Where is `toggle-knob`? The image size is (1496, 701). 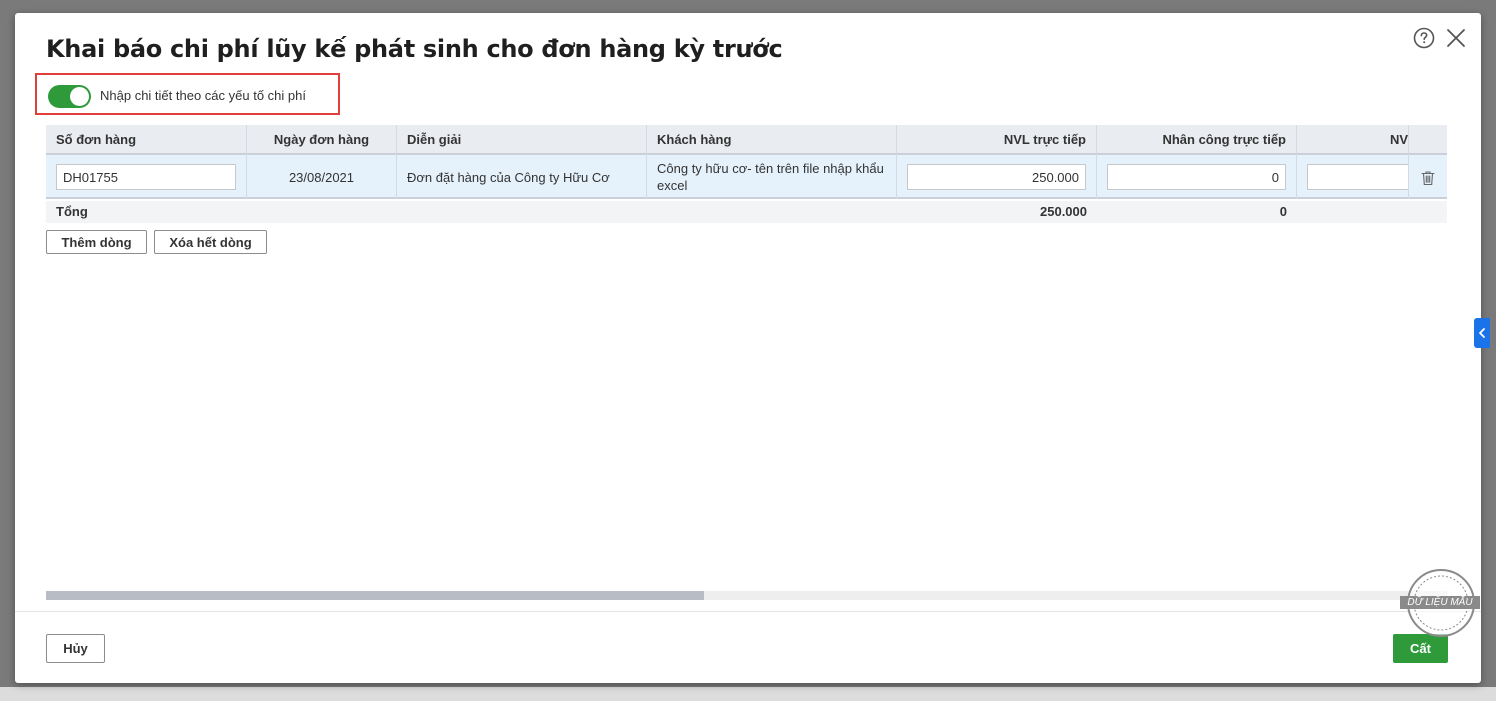
toggle-knob is located at coordinates (79, 96).